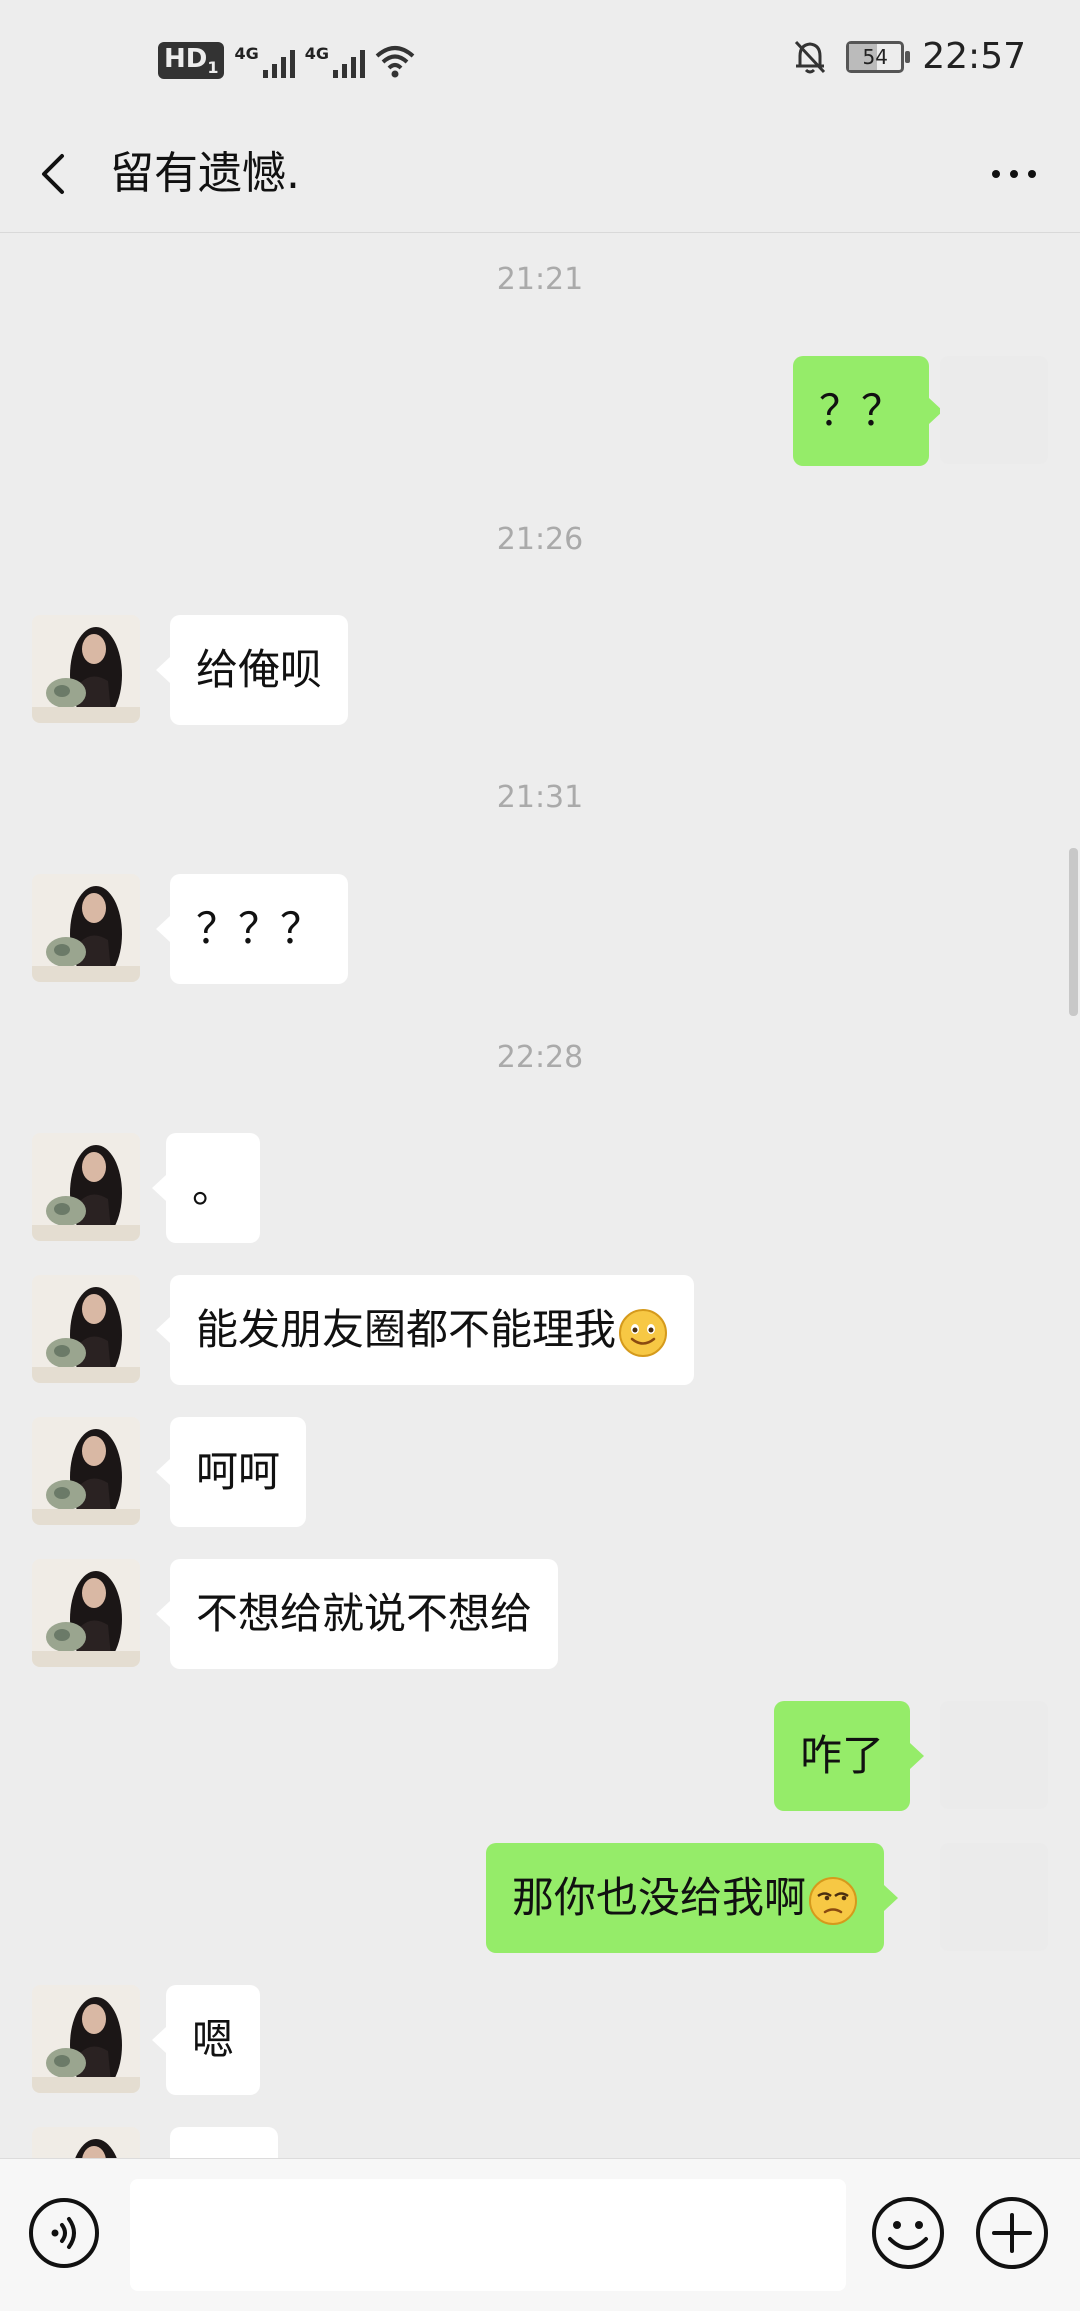 The image size is (1080, 2311). I want to click on timestamp: 22:28, so click(540, 1057).